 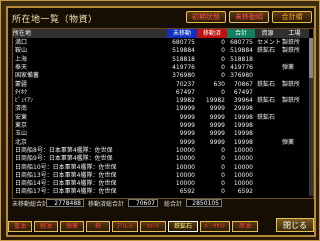 I want to click on resource-button-iron-ore: 鉄鉱石, so click(x=183, y=226).